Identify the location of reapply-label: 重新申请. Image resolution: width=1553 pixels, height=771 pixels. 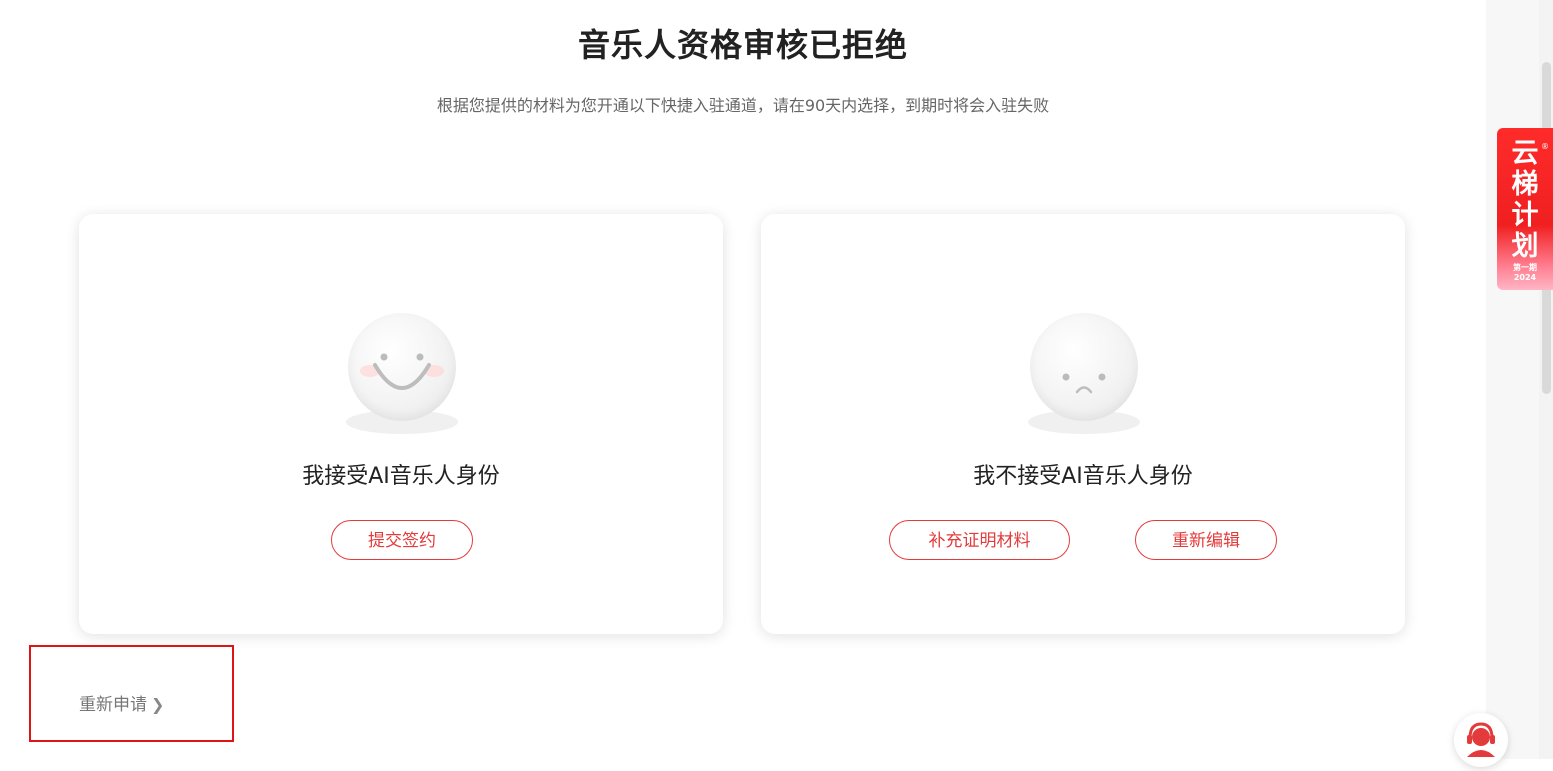
(113, 705).